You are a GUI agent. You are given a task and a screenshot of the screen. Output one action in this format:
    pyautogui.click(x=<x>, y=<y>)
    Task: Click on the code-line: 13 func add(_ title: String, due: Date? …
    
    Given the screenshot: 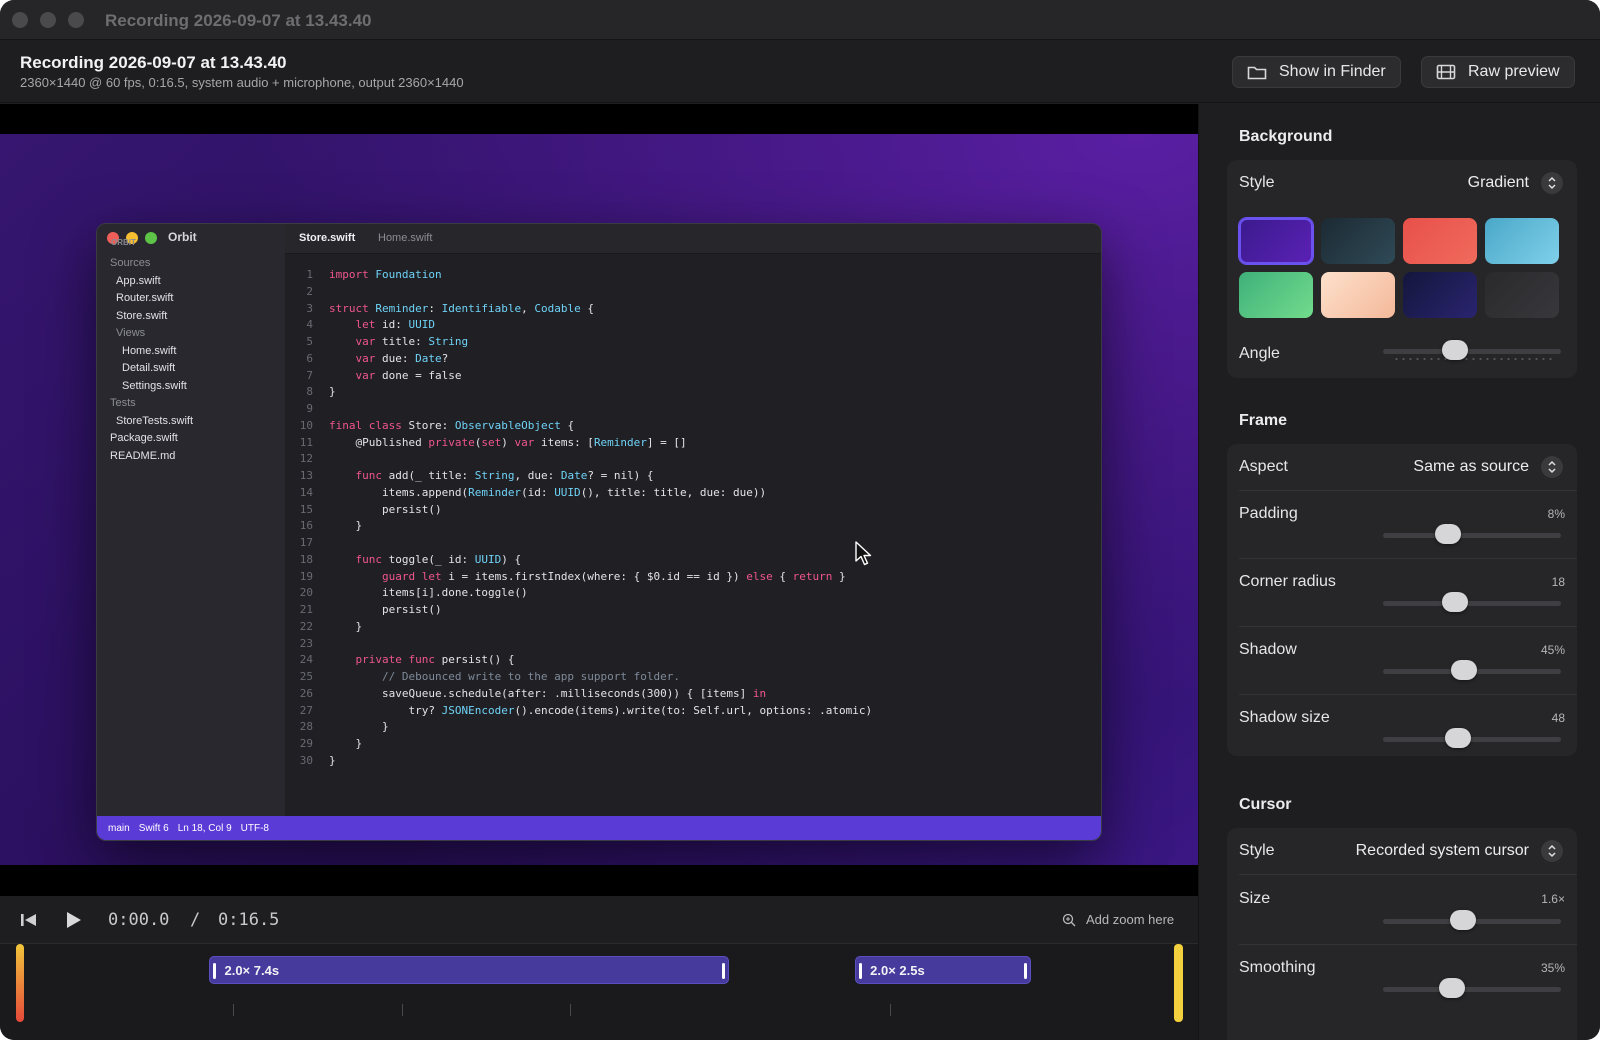 What is the action you would take?
    pyautogui.click(x=693, y=475)
    